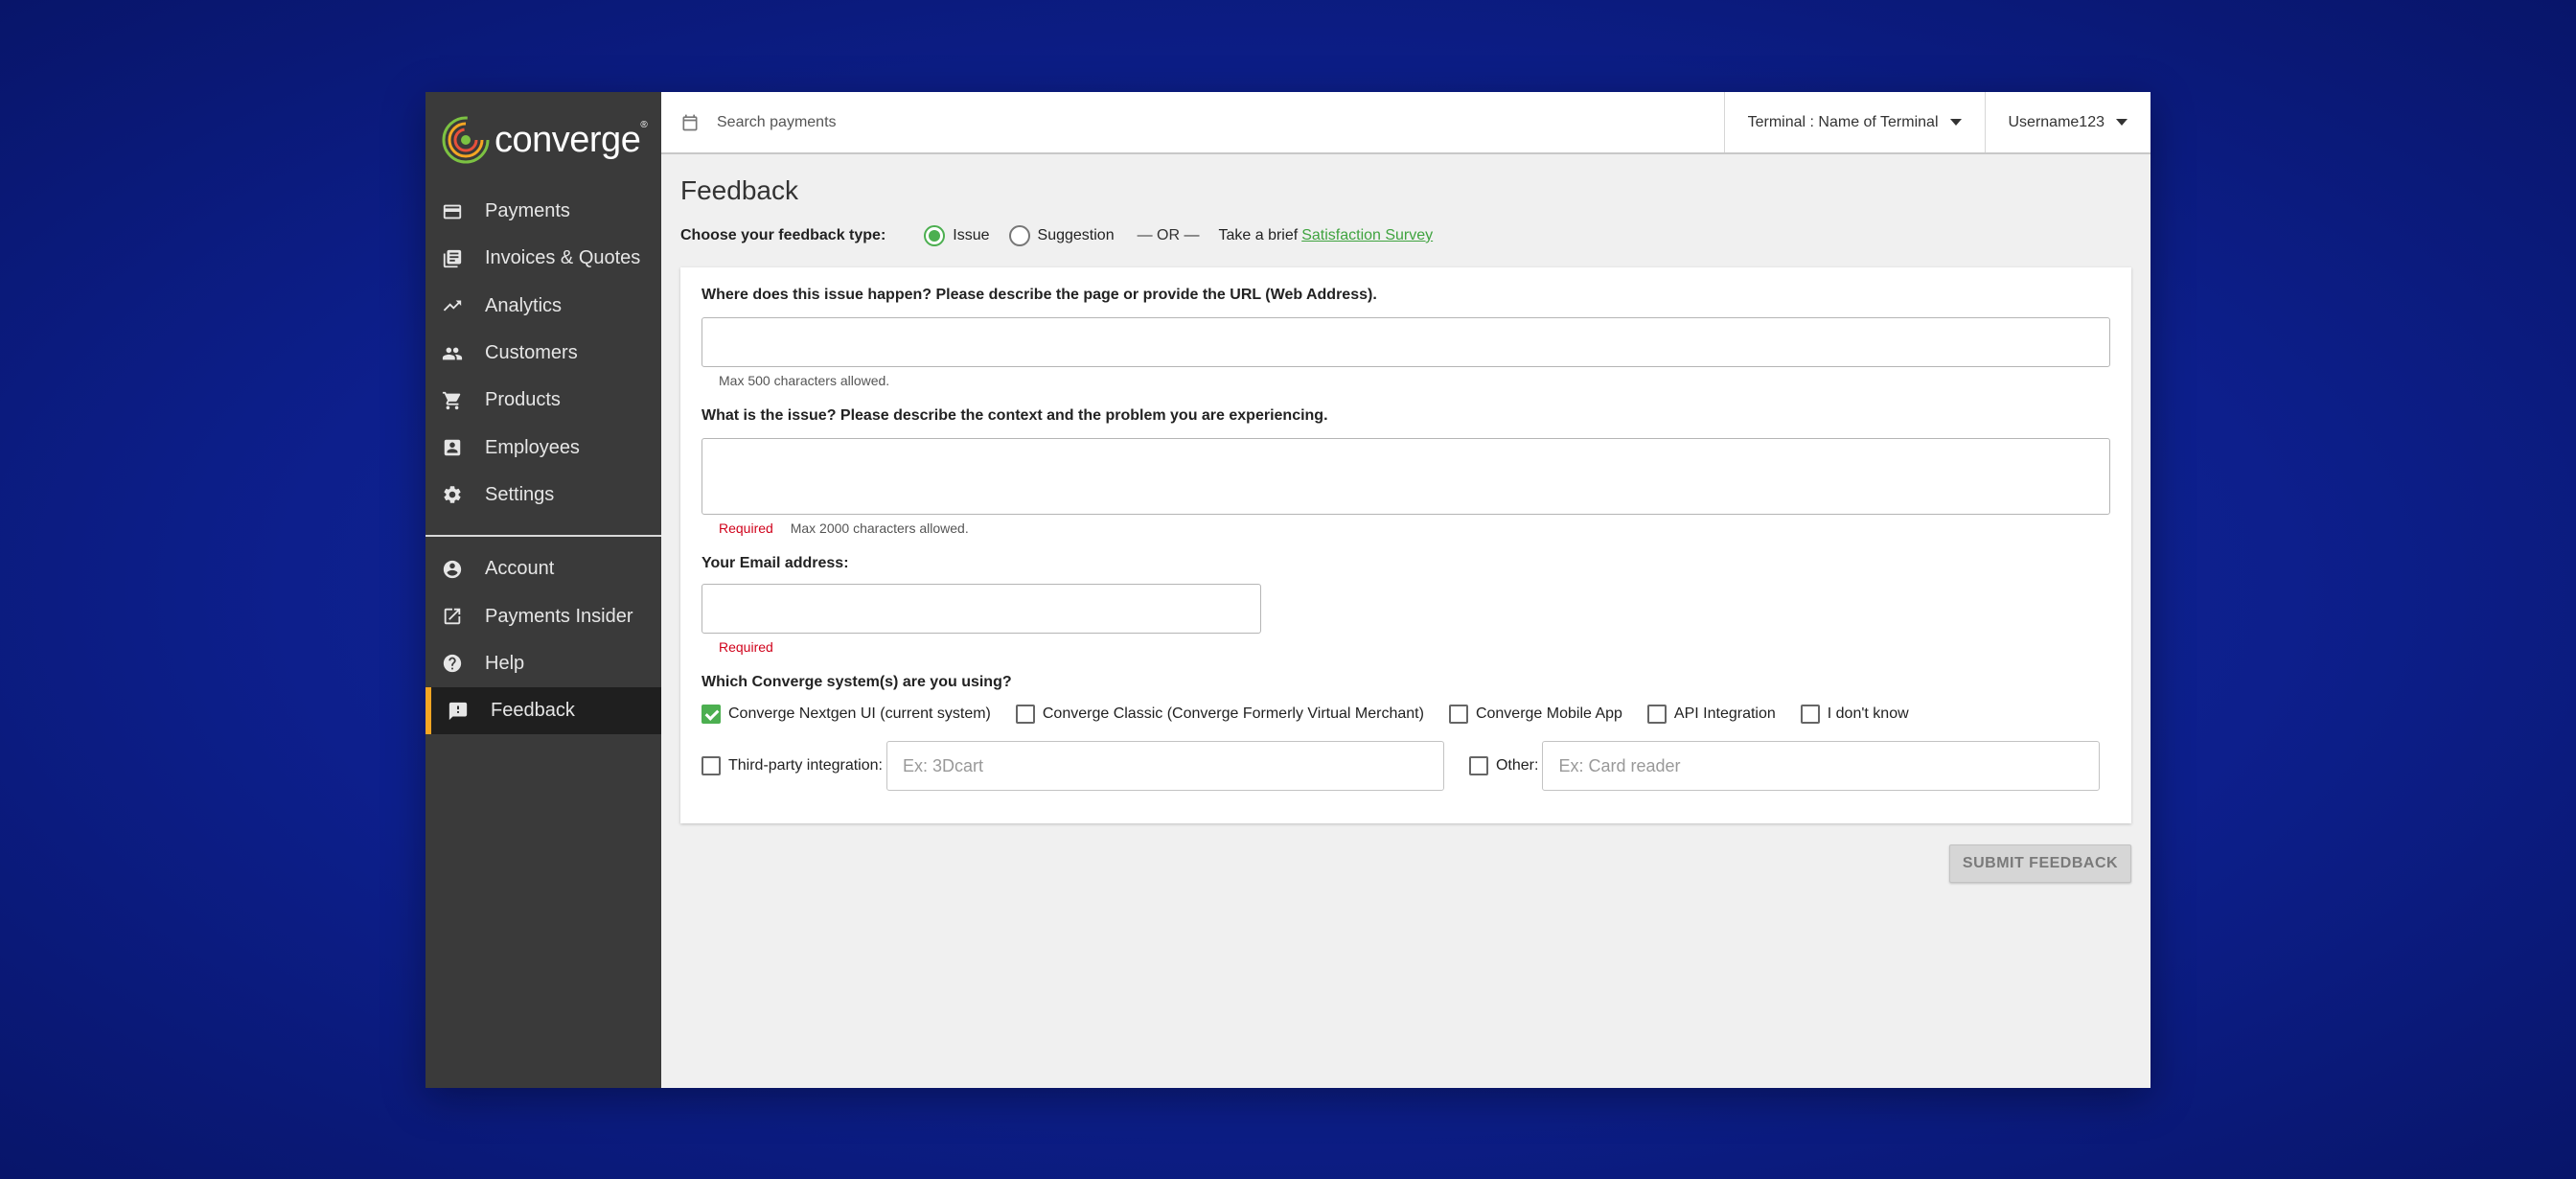 The image size is (2576, 1179). I want to click on terminal-dropdown: Terminal : Name of Terminal, so click(1854, 122).